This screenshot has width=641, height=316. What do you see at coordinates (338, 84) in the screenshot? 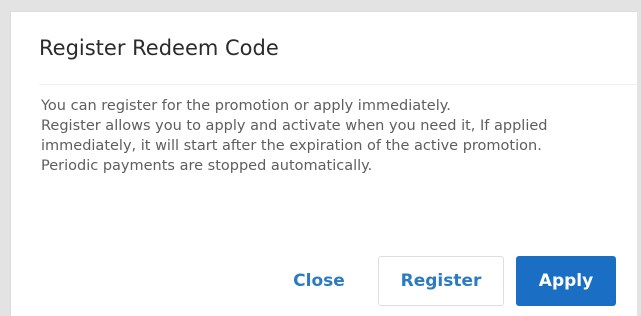
I see `title-divider` at bounding box center [338, 84].